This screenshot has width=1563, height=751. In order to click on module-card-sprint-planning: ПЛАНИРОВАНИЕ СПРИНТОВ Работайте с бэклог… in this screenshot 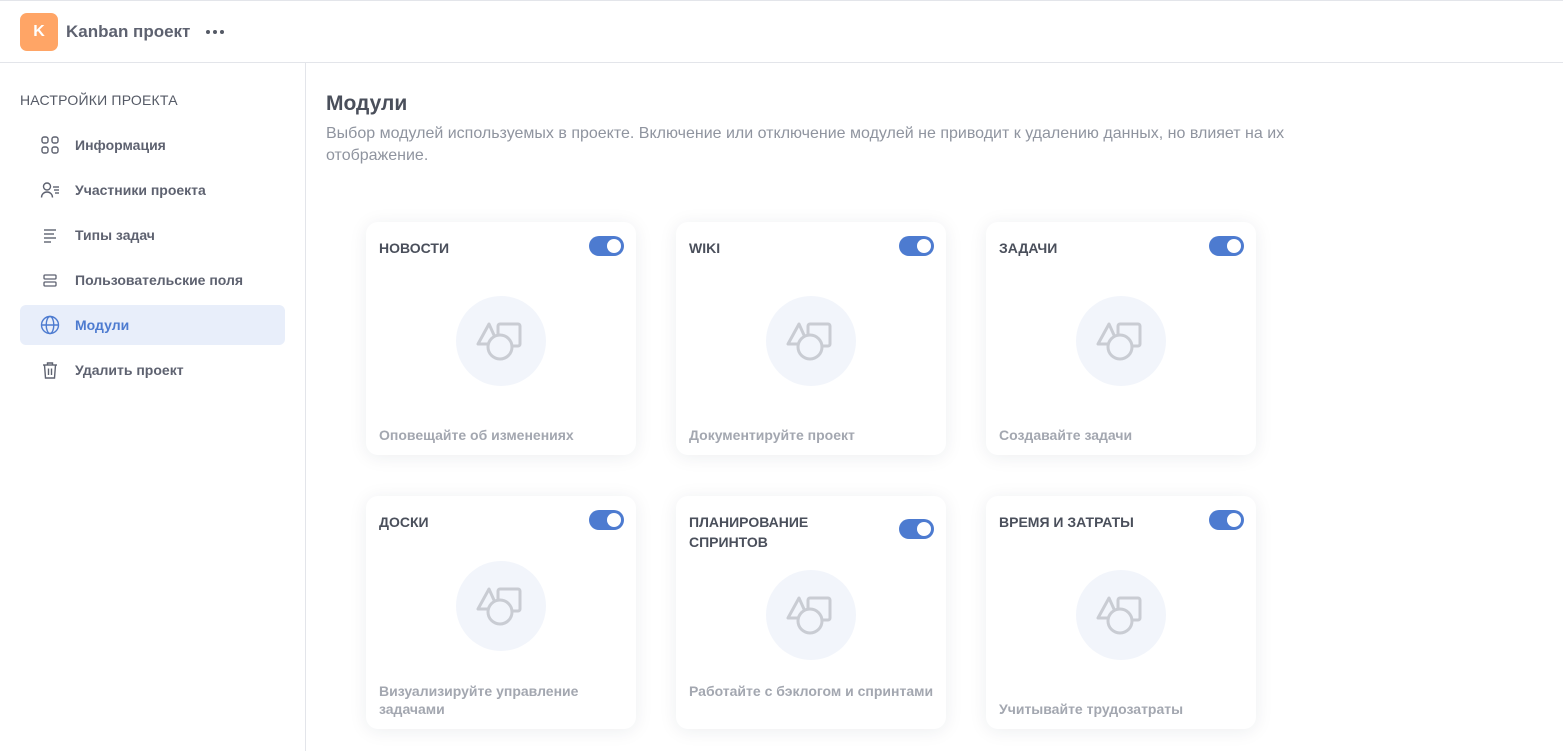, I will do `click(811, 612)`.